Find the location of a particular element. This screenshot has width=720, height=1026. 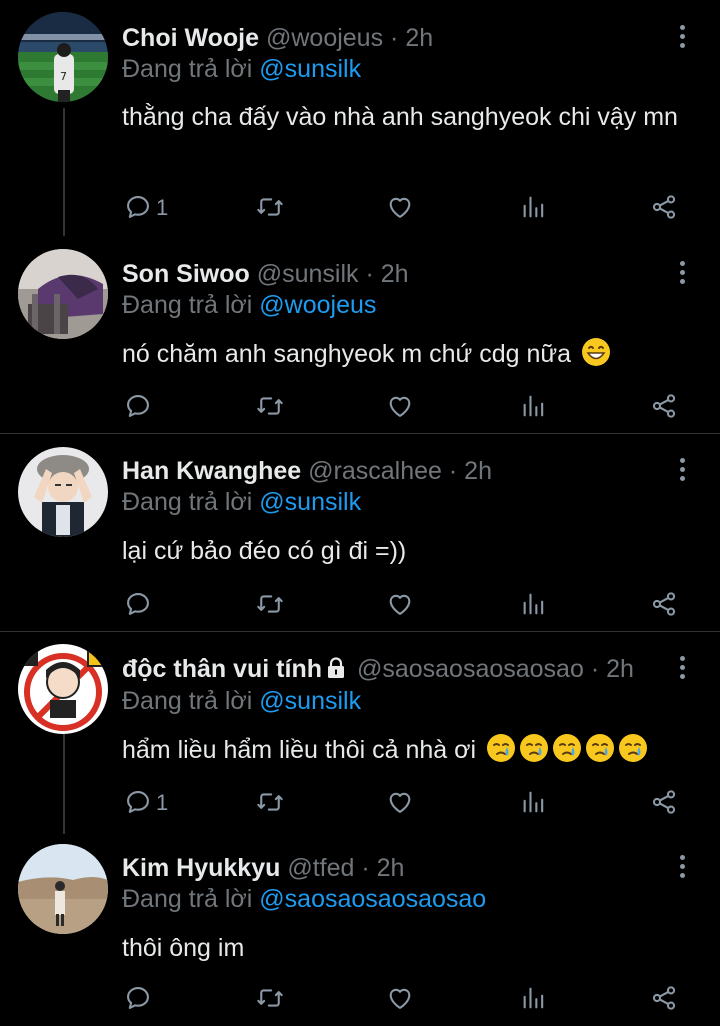

username-handle: @sunsilk is located at coordinates (308, 274).